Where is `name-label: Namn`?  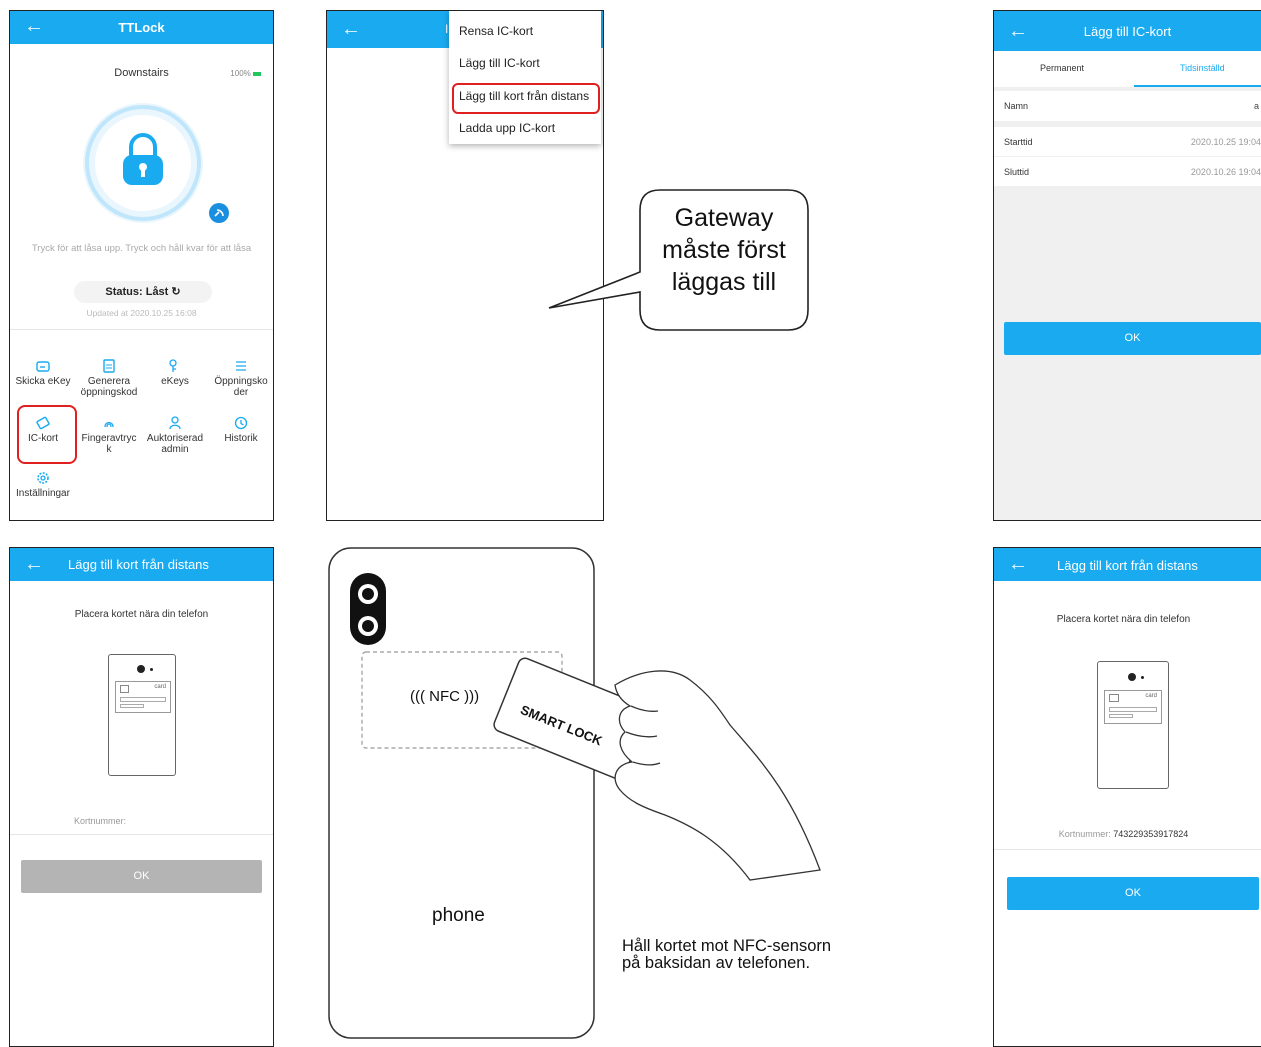 name-label: Namn is located at coordinates (1016, 106).